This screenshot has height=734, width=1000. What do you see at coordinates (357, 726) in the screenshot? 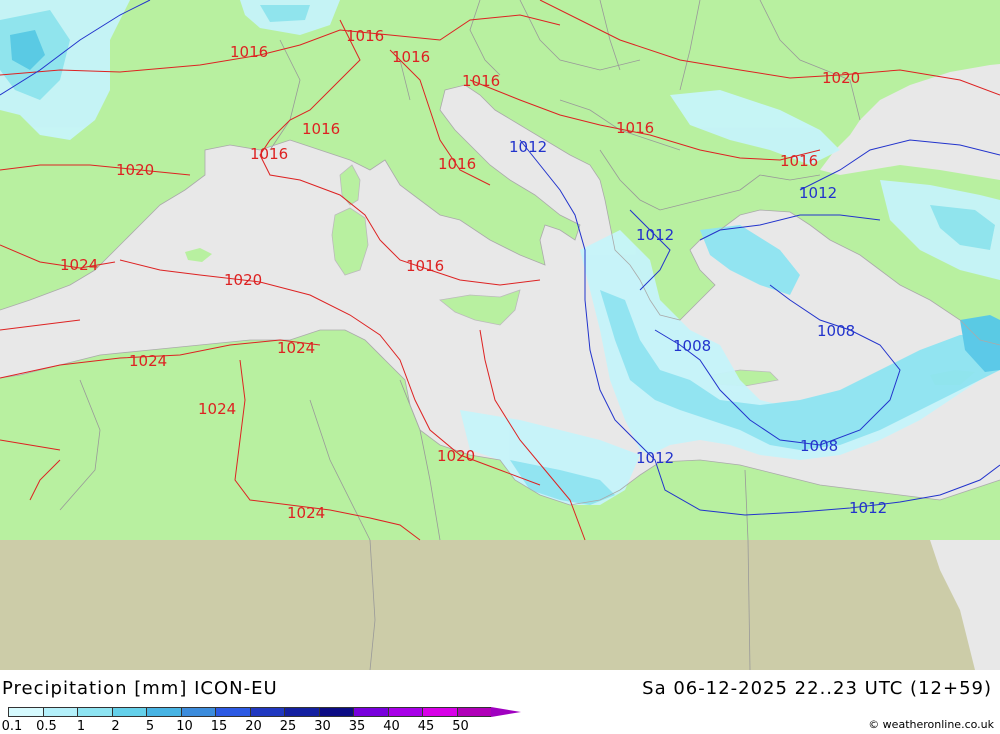
I see `scale-tick-label: 35` at bounding box center [357, 726].